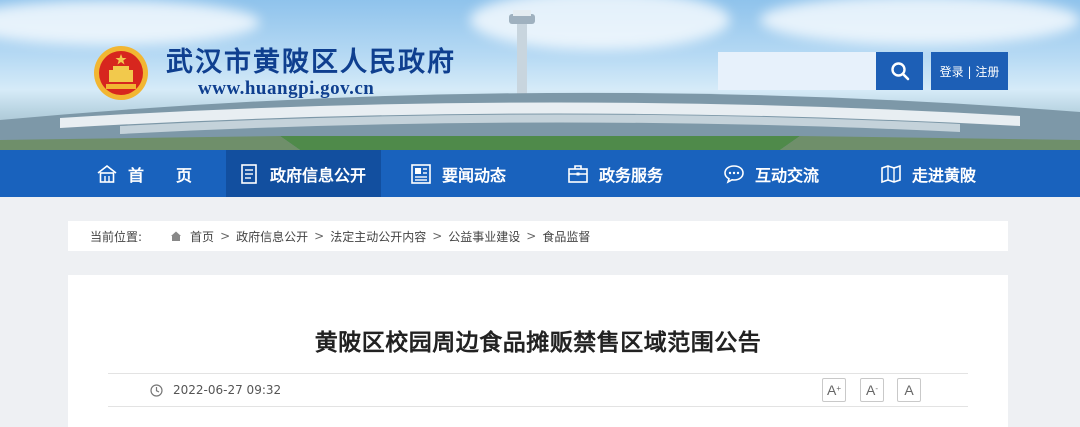  What do you see at coordinates (421, 174) in the screenshot?
I see `news-icon` at bounding box center [421, 174].